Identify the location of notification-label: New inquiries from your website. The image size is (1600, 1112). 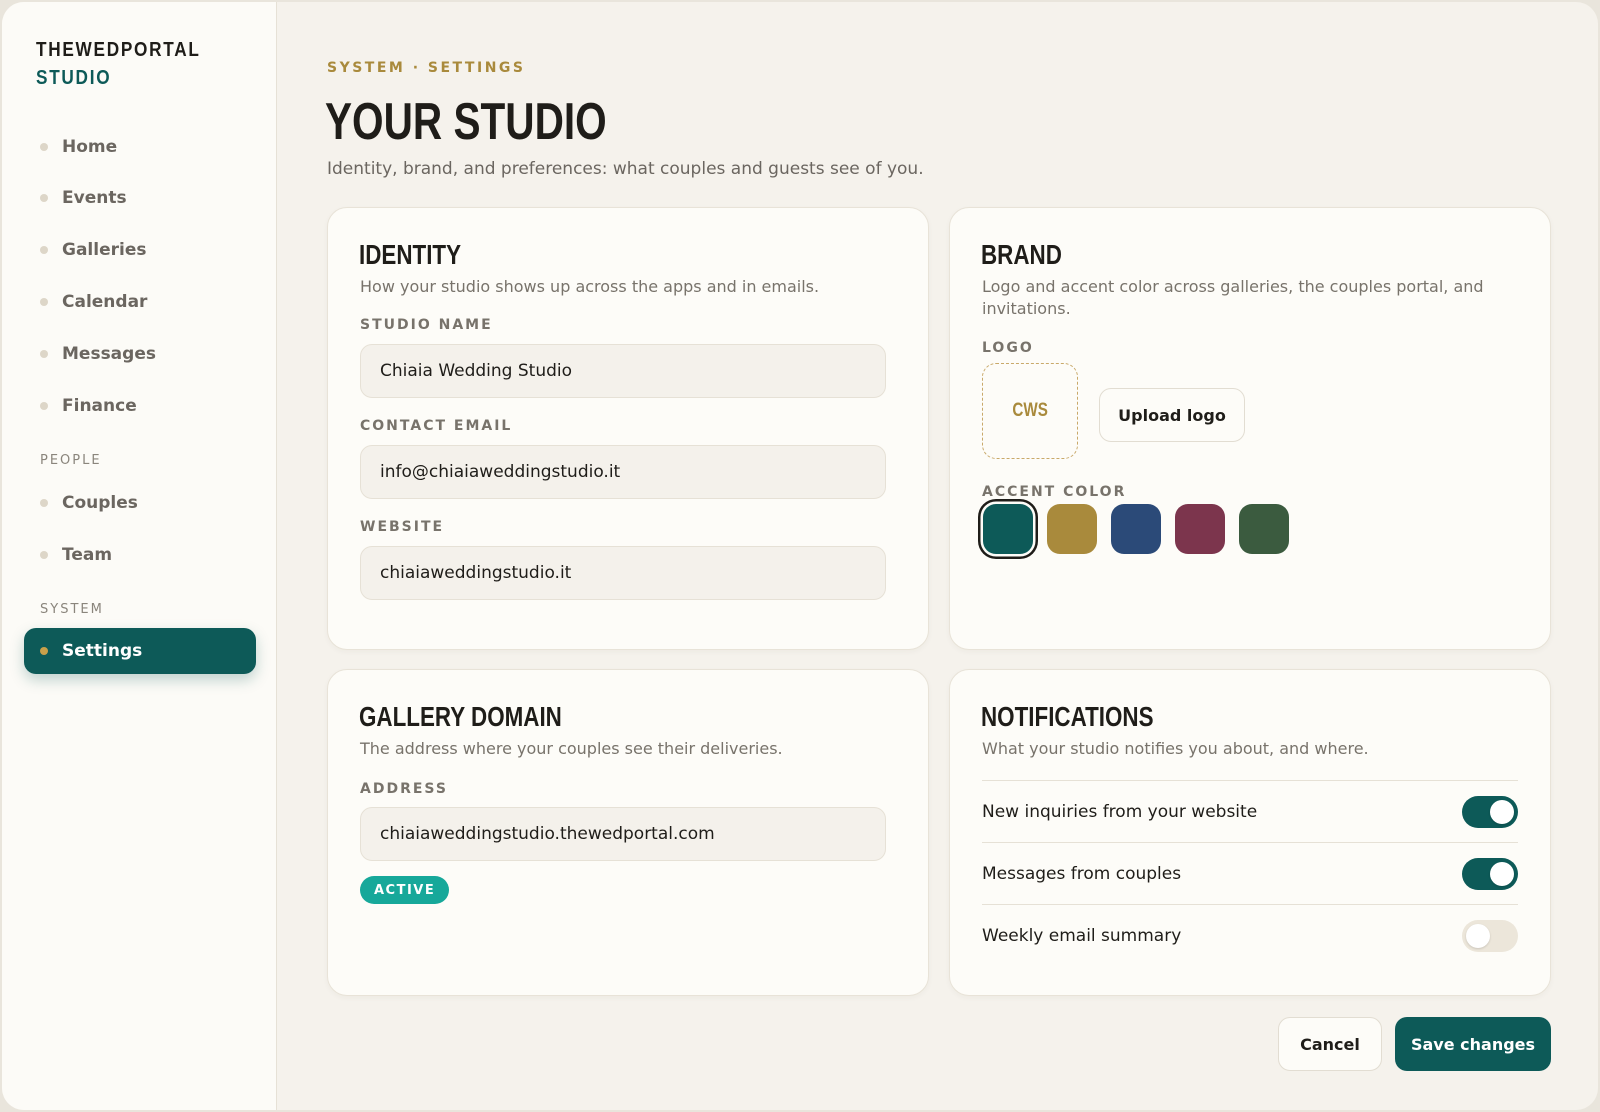
(1120, 811).